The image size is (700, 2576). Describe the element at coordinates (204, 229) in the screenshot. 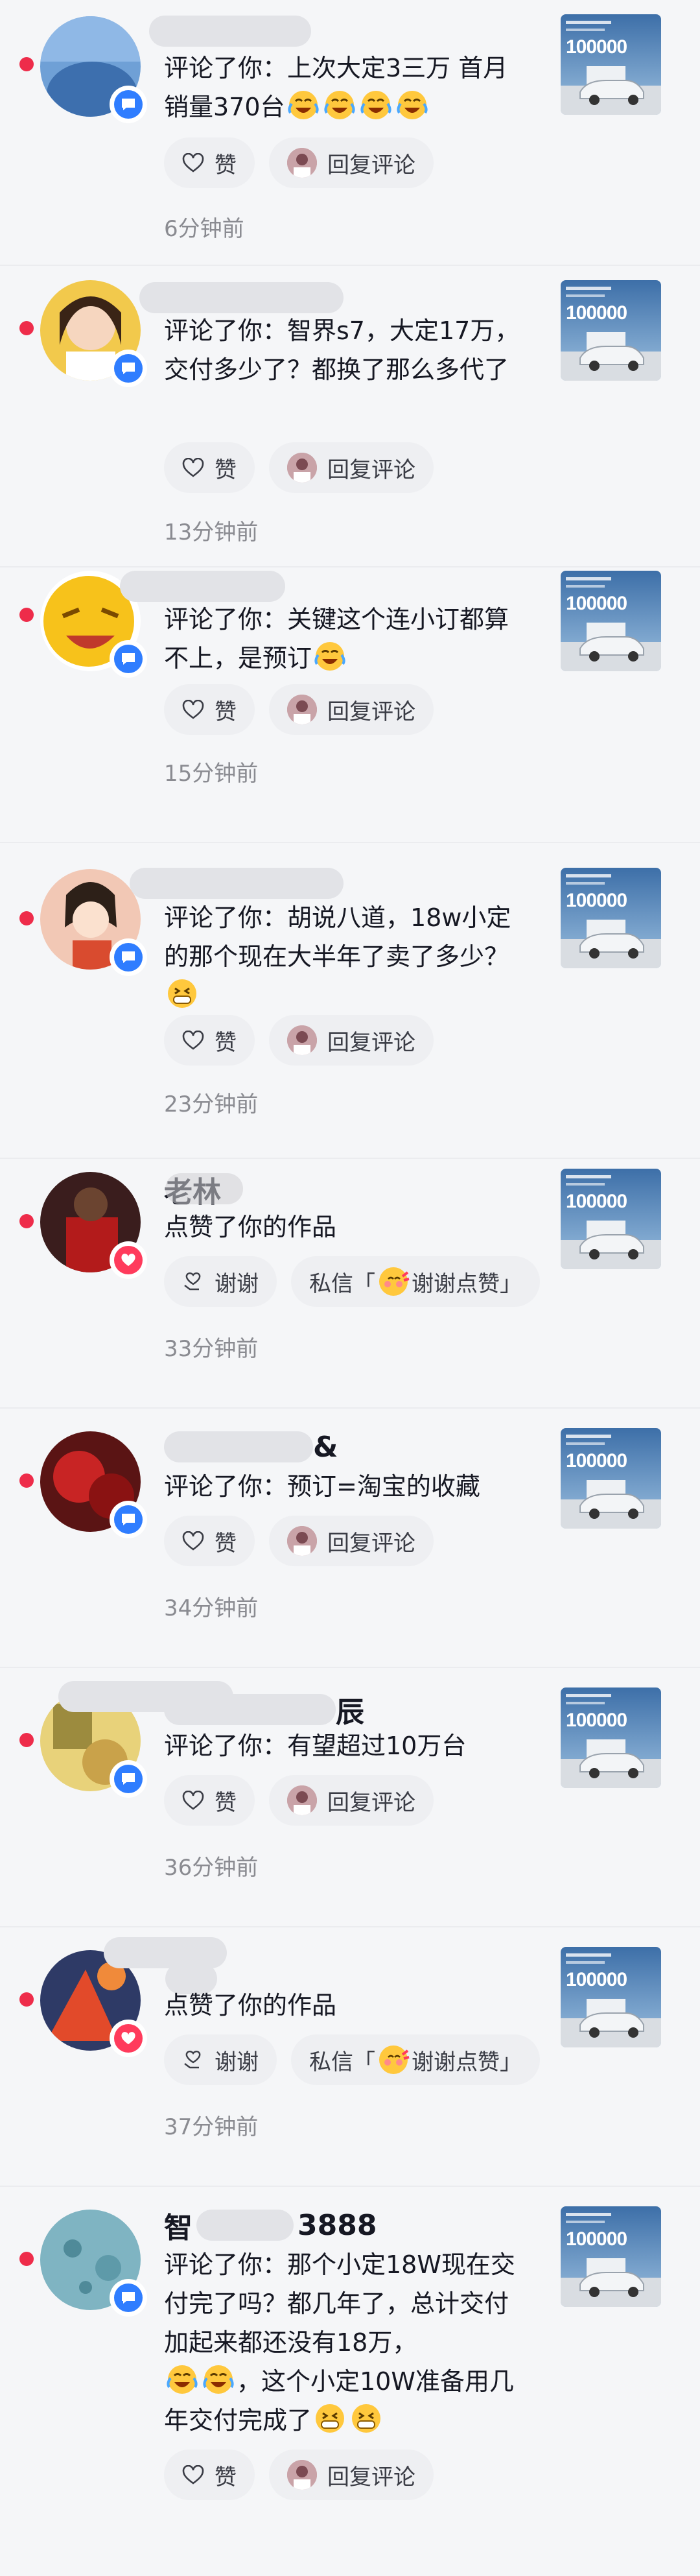

I see `timestamp: 6分钟前` at that location.